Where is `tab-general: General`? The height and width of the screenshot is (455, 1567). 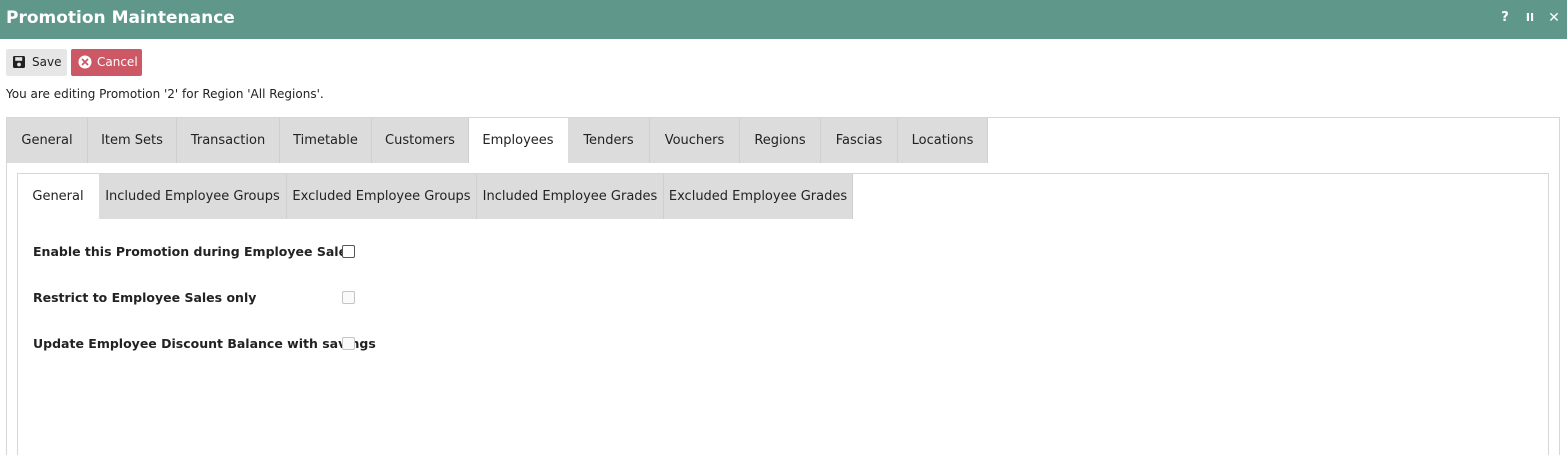 tab-general: General is located at coordinates (47, 140).